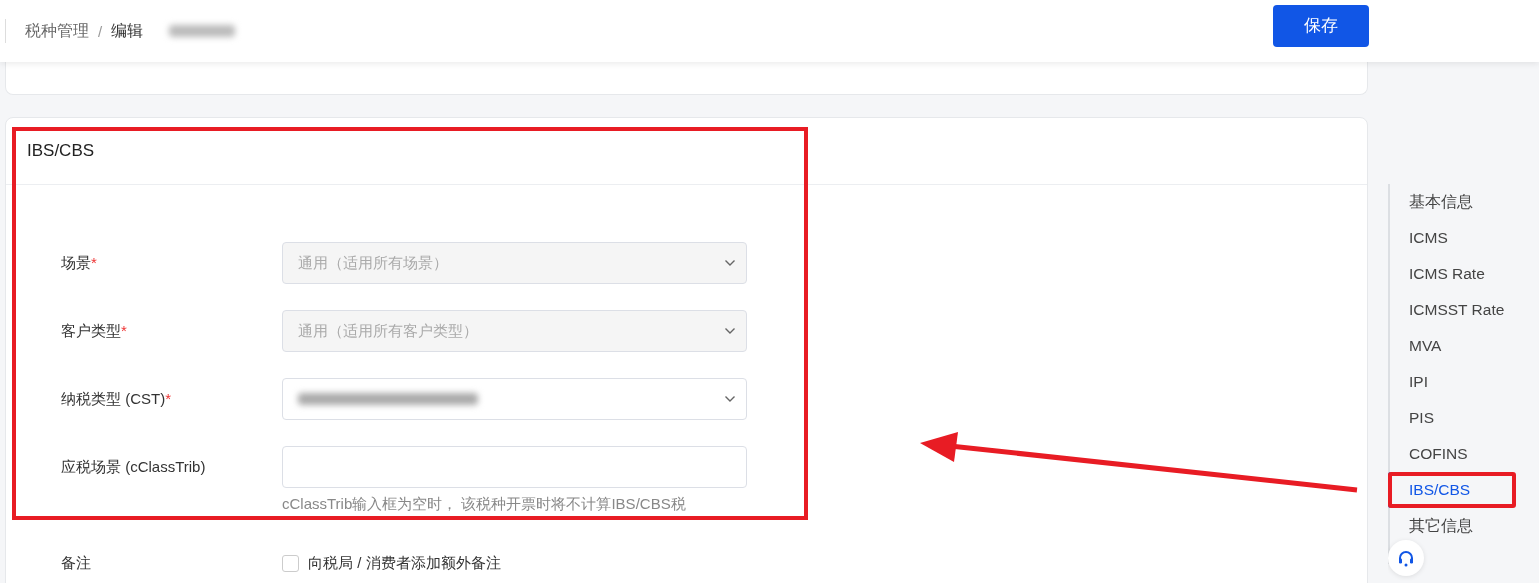 The image size is (1539, 583). Describe the element at coordinates (1452, 418) in the screenshot. I see `nav-item: PIS` at that location.